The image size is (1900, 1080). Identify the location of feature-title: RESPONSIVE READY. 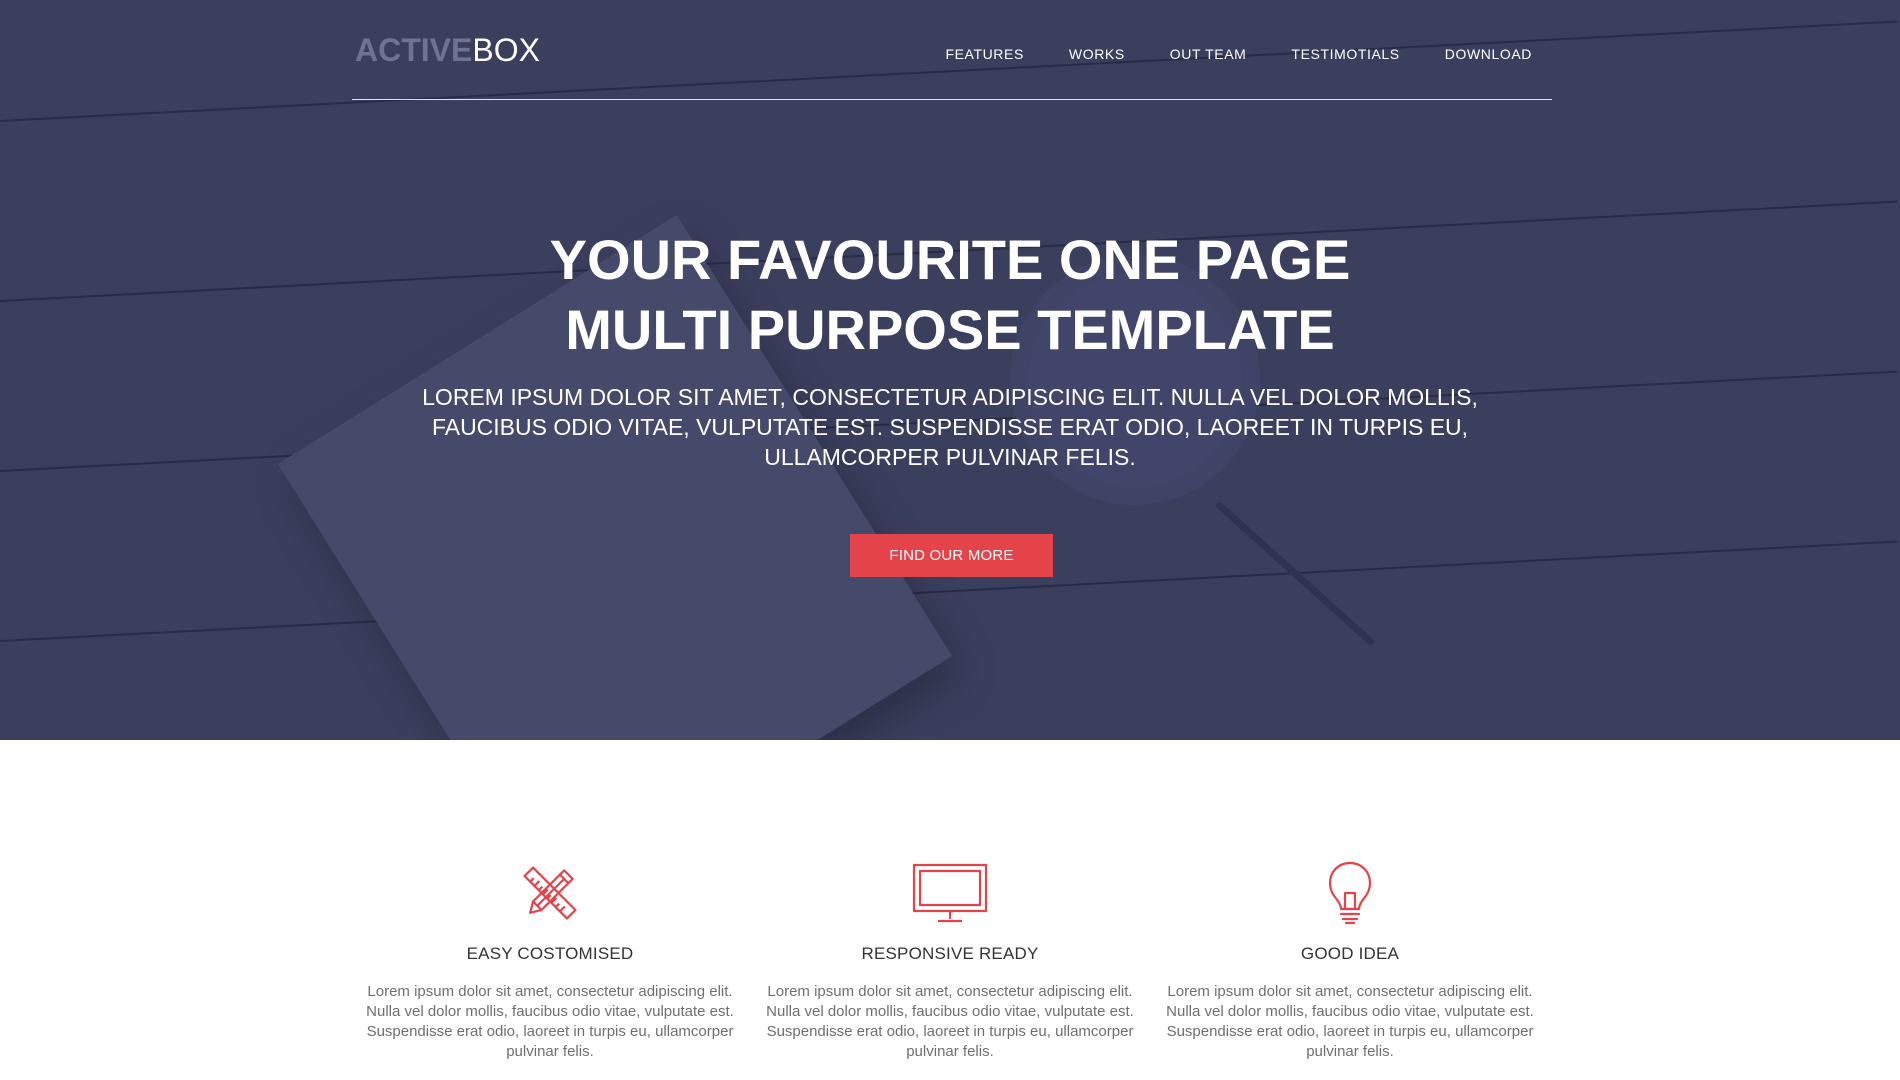
(950, 953).